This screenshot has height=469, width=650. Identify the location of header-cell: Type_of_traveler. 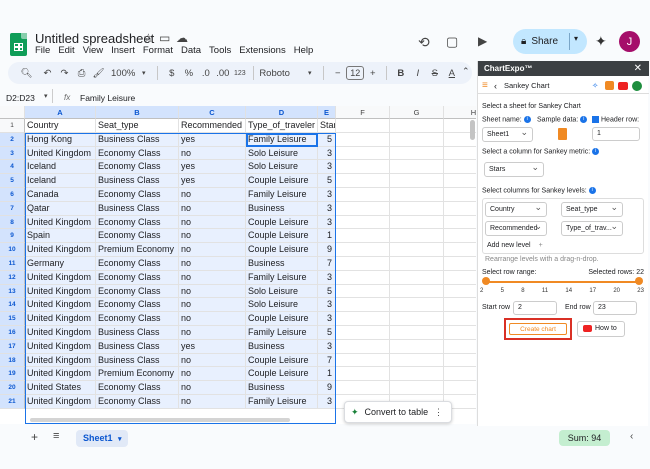
(282, 126).